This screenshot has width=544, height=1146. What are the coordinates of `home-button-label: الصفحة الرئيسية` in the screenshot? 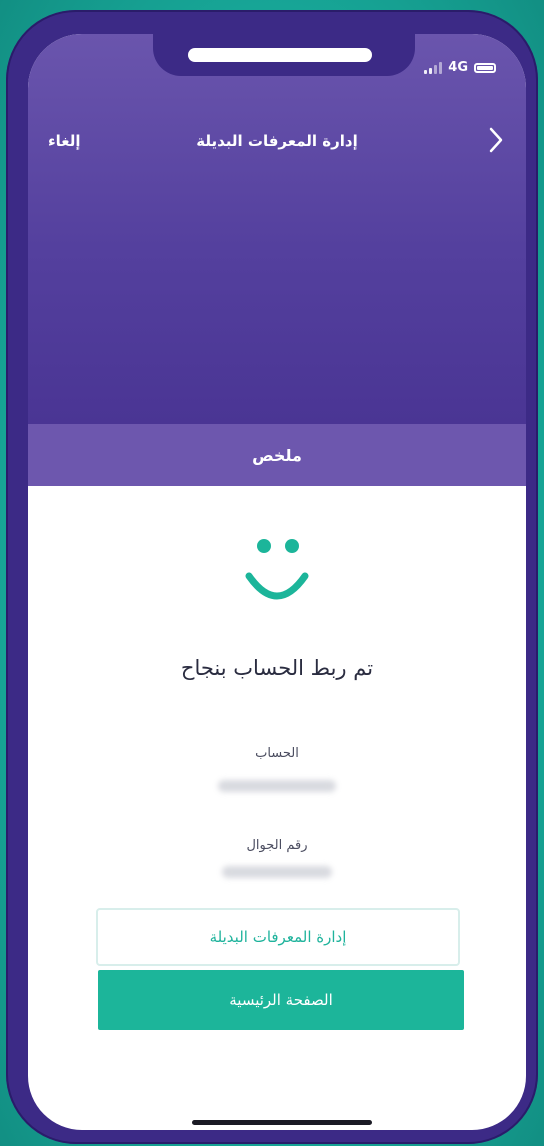 It's located at (281, 1000).